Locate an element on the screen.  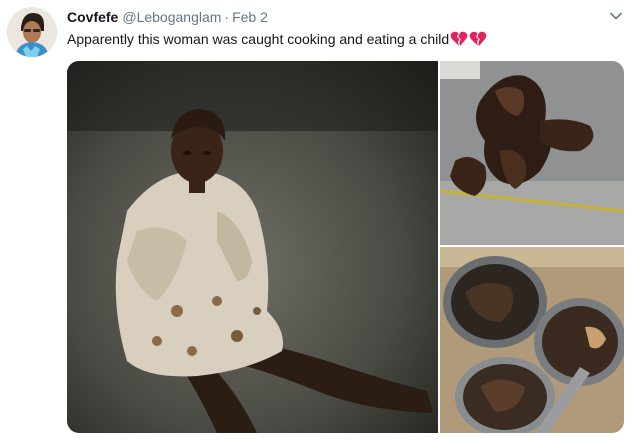
photo-charred-meat-tray is located at coordinates (532, 153).